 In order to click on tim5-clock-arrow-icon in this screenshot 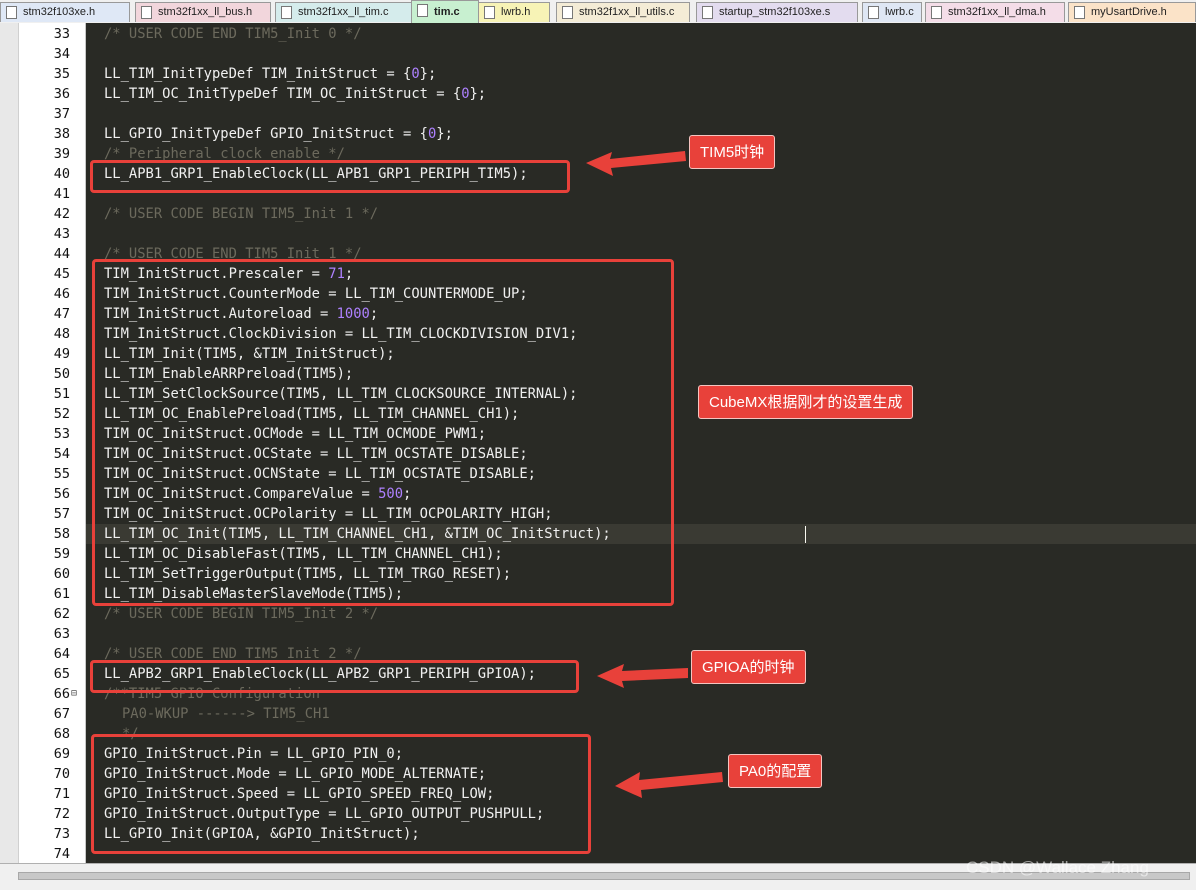, I will do `click(654, 474)`.